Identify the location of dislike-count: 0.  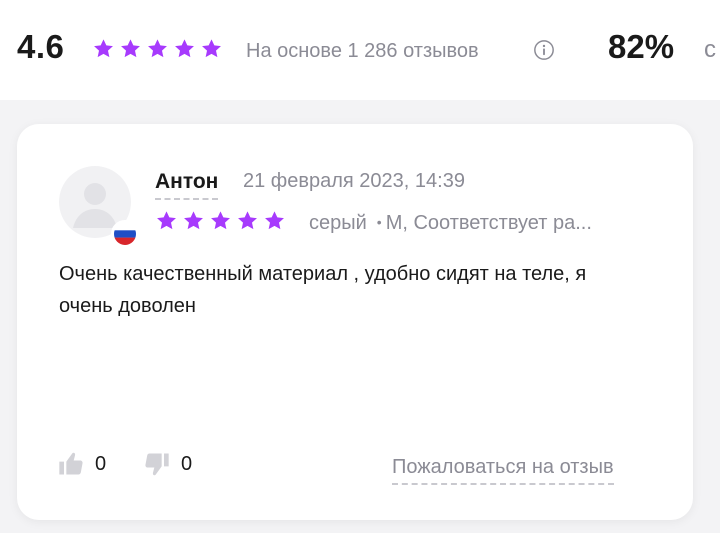
(187, 463).